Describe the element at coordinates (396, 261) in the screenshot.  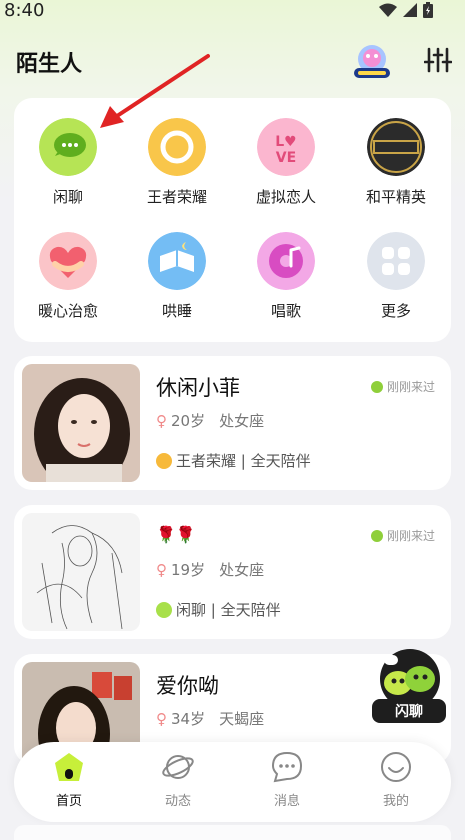
I see `grid-more-icon` at that location.